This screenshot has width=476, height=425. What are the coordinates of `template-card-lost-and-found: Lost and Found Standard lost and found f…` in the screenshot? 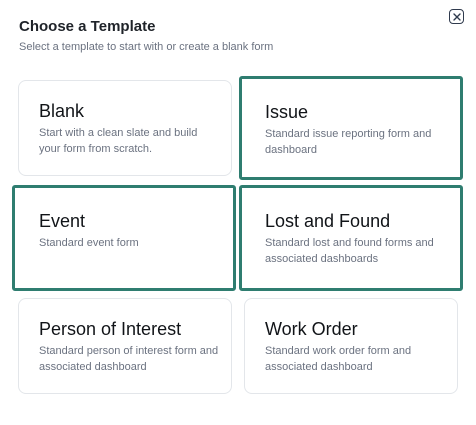 It's located at (351, 238).